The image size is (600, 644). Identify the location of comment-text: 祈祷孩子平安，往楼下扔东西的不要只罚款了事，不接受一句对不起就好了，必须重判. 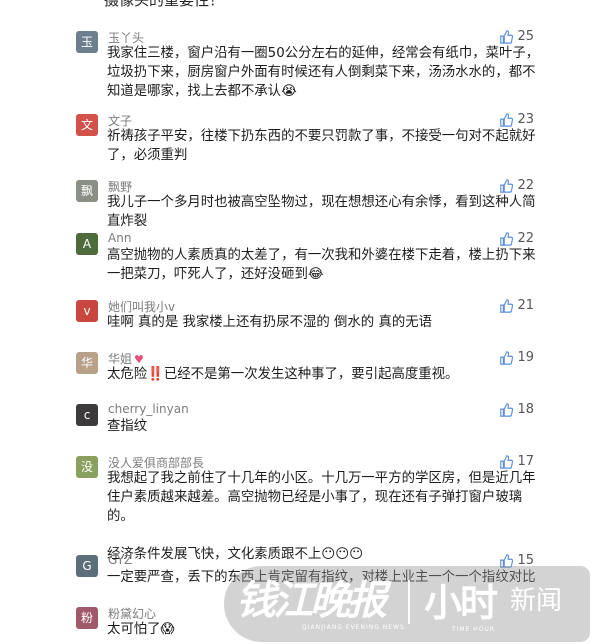
(321, 146).